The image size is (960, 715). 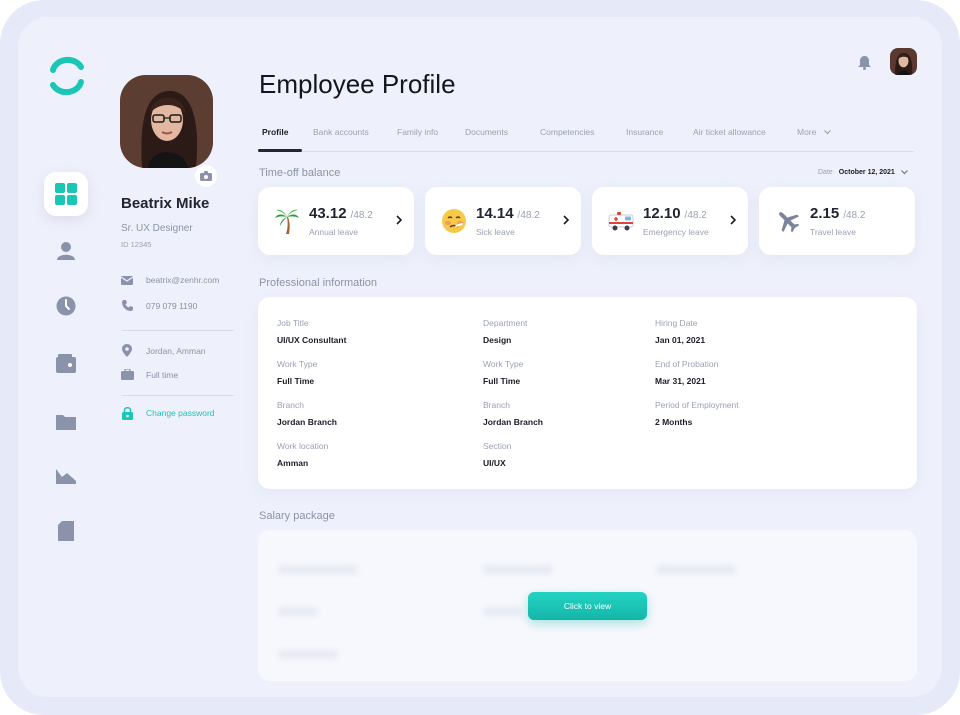 I want to click on tab-profile: Profile, so click(x=280, y=139).